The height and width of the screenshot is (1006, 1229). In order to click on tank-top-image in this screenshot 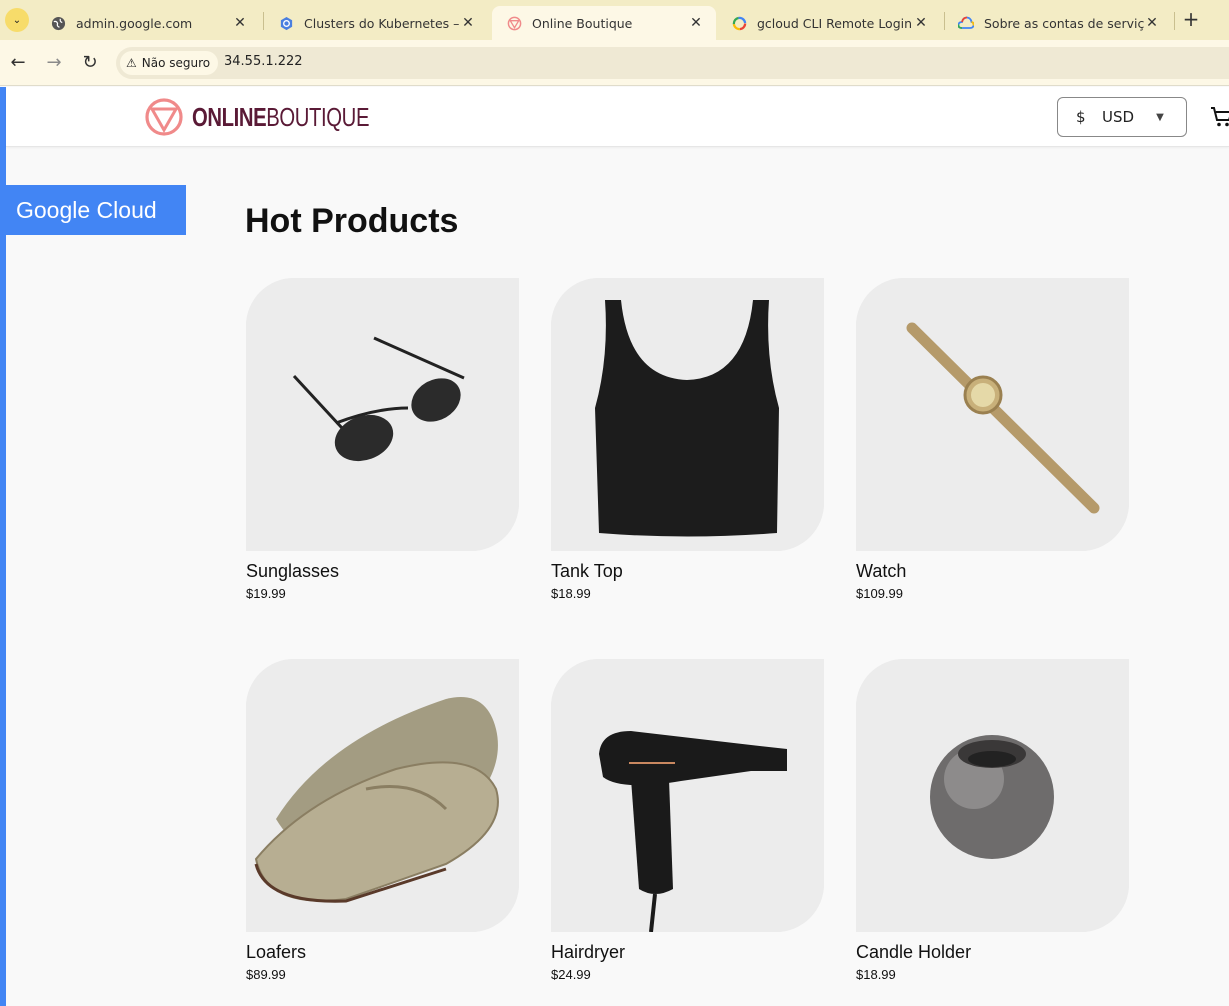, I will do `click(687, 414)`.